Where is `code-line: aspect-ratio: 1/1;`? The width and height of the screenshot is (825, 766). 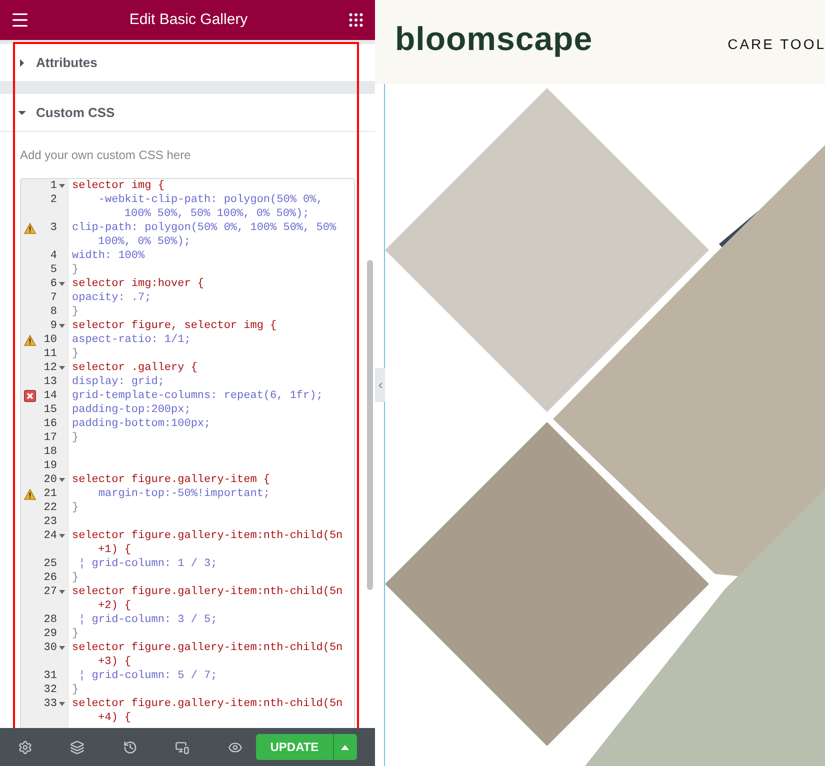 code-line: aspect-ratio: 1/1; is located at coordinates (131, 340).